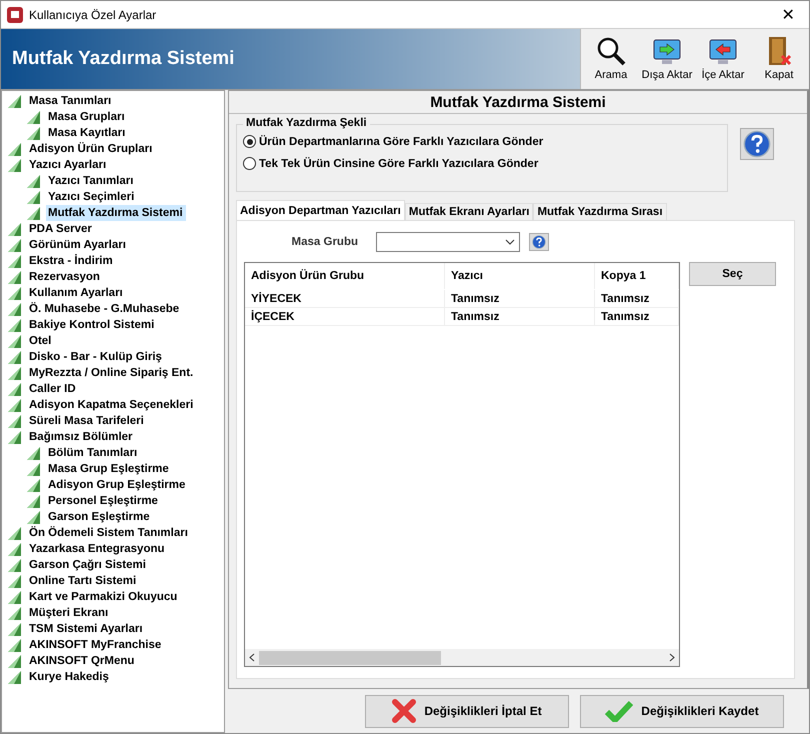 This screenshot has height=734, width=810. Describe the element at coordinates (111, 405) in the screenshot. I see `tree-item: Adisyon Kapatma Seçenekleri` at that location.